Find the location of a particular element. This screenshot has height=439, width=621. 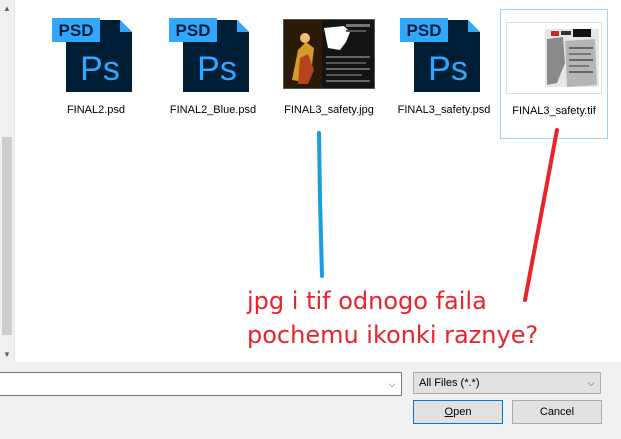

scrollbar-thumb is located at coordinates (7, 236).